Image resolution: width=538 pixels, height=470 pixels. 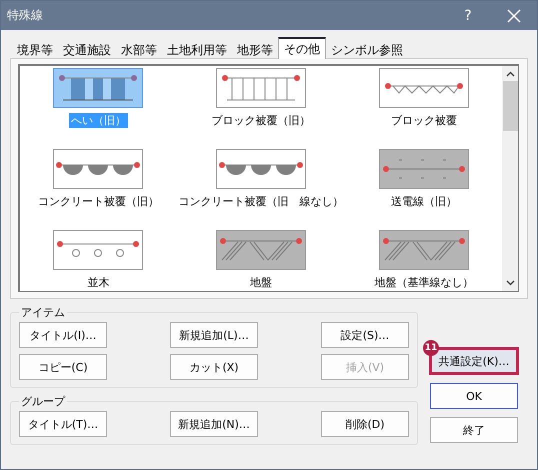 What do you see at coordinates (255, 49) in the screenshot?
I see `tab: 地形等` at bounding box center [255, 49].